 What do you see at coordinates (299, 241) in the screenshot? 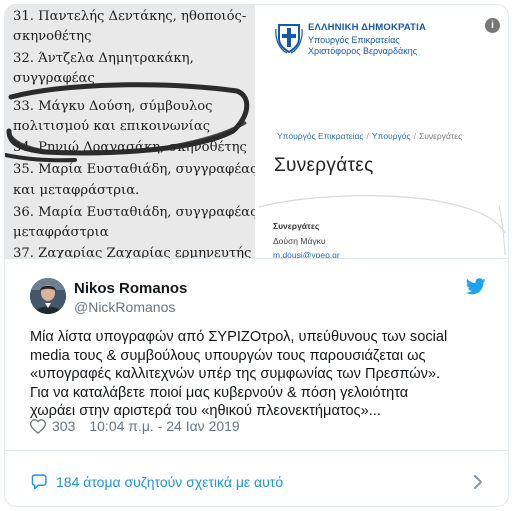
I see `person-name: Δούση Μάγκυ` at bounding box center [299, 241].